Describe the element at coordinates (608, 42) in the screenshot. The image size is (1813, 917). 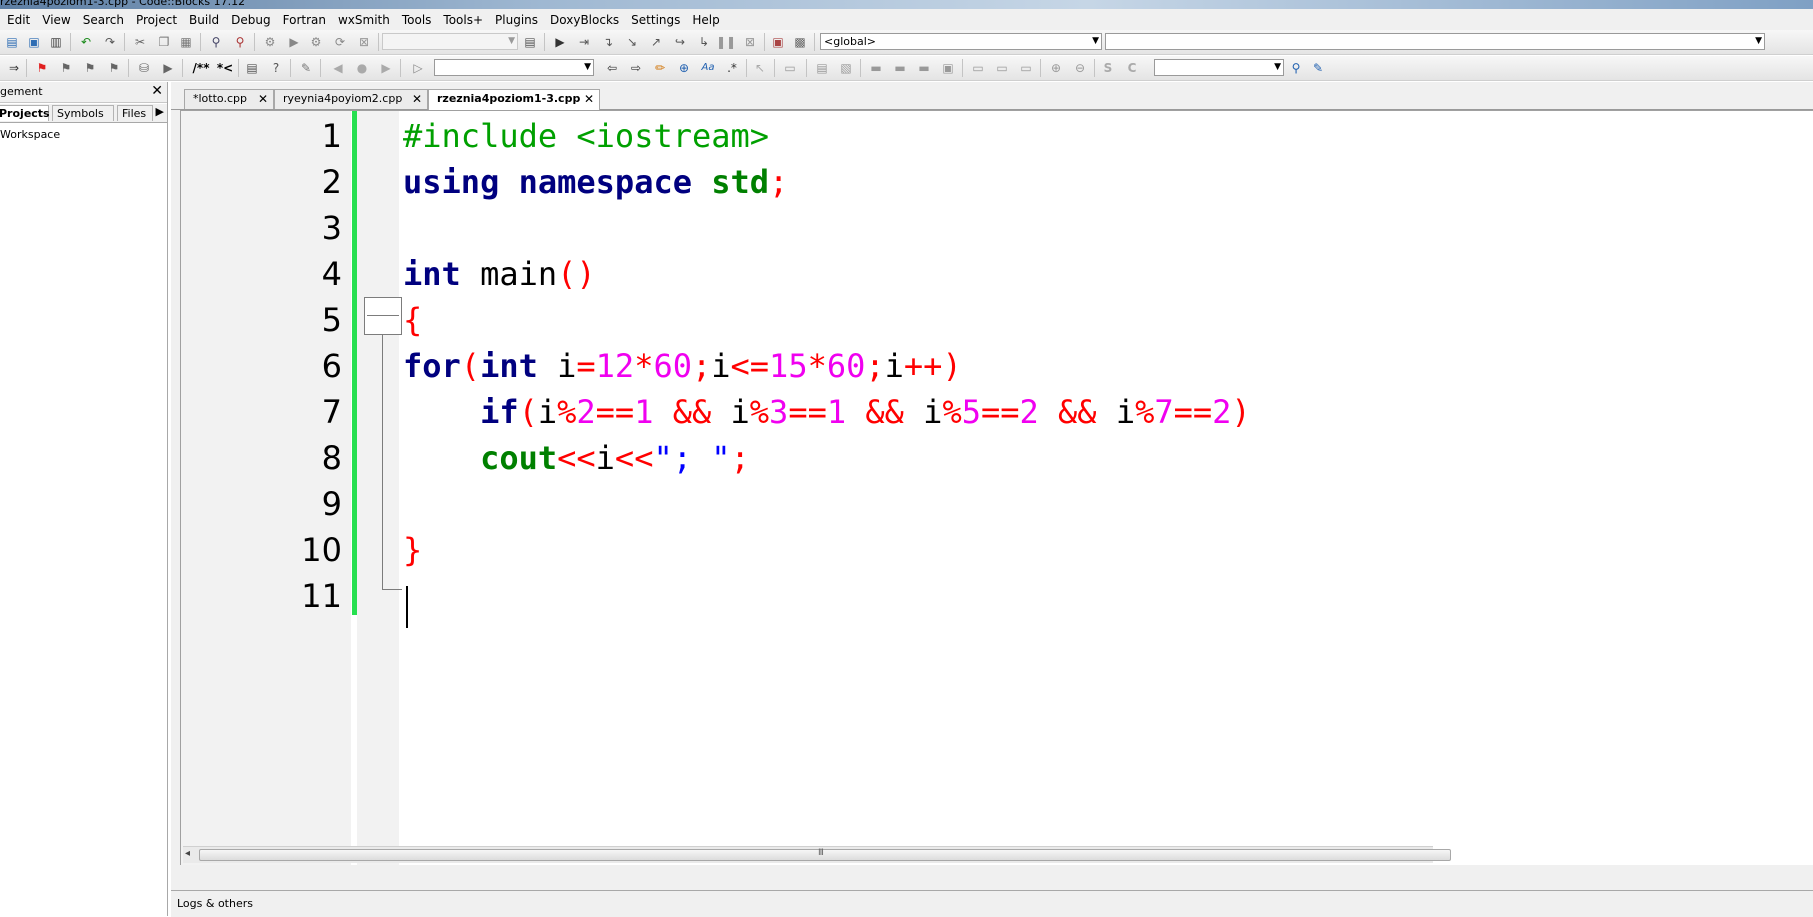
I see `next-line-icon: ↴` at that location.